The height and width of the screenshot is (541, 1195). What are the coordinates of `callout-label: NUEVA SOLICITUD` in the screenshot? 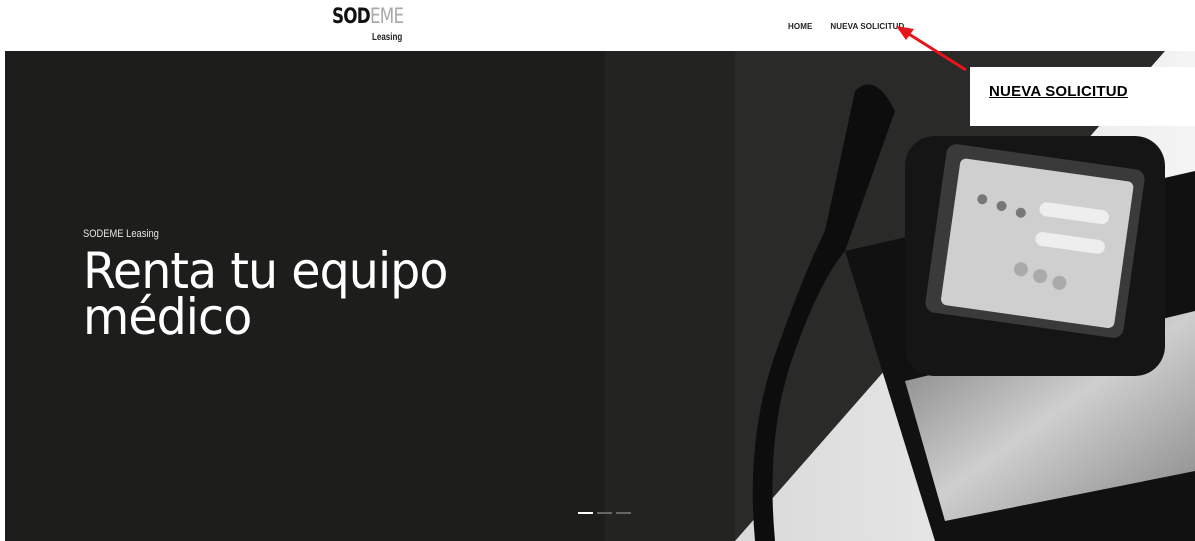 It's located at (1058, 91).